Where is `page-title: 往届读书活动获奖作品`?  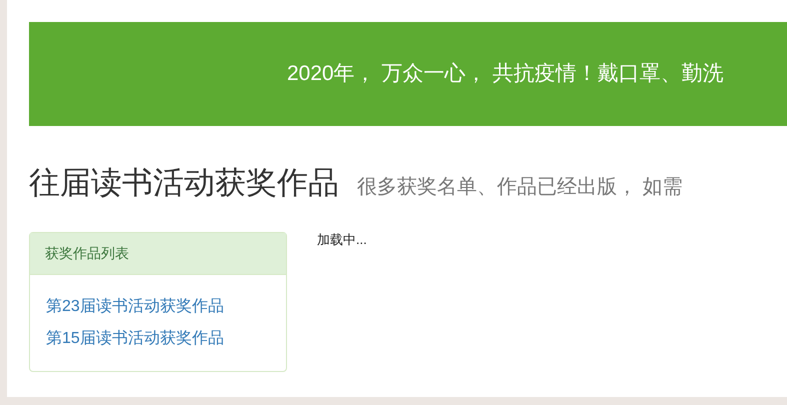
page-title: 往届读书活动获奖作品 is located at coordinates (184, 183).